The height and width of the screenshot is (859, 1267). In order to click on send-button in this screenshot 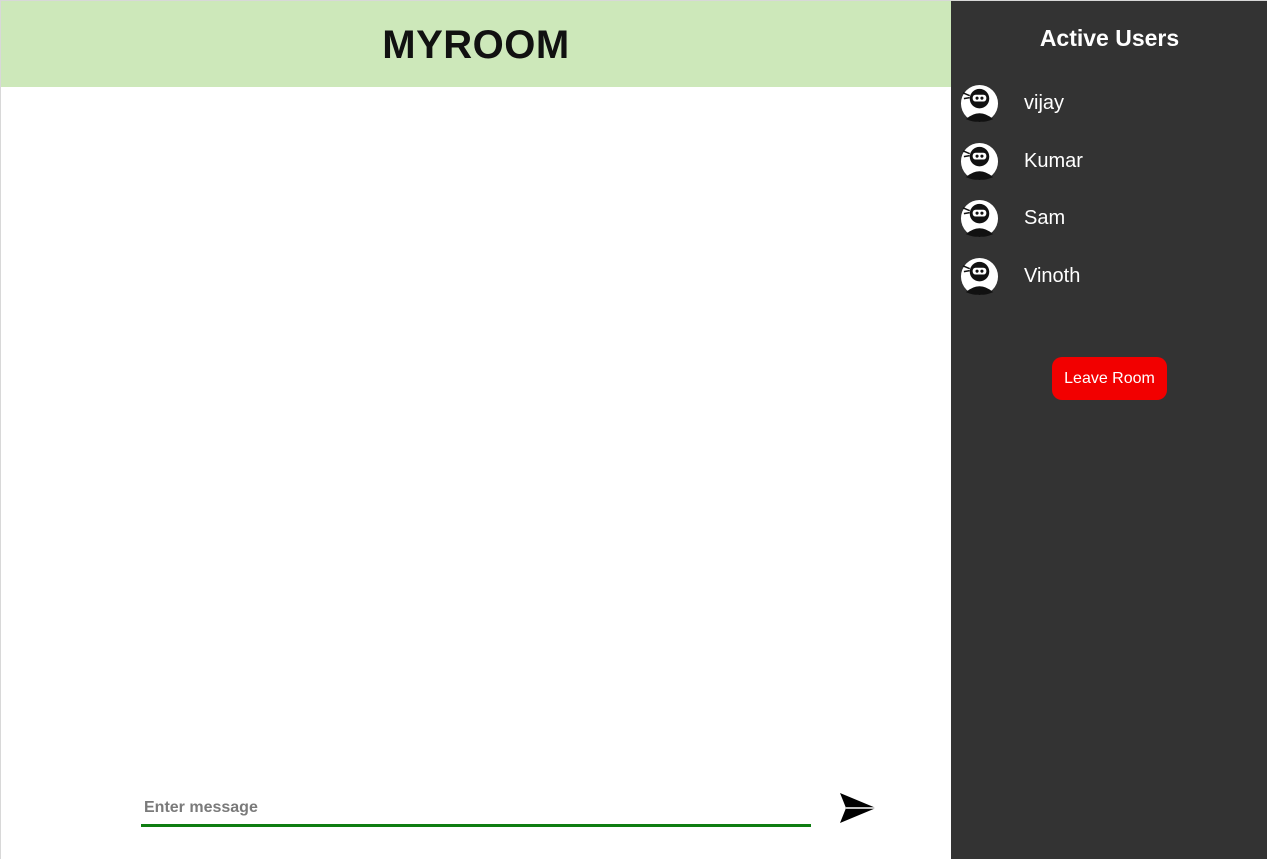, I will do `click(858, 808)`.